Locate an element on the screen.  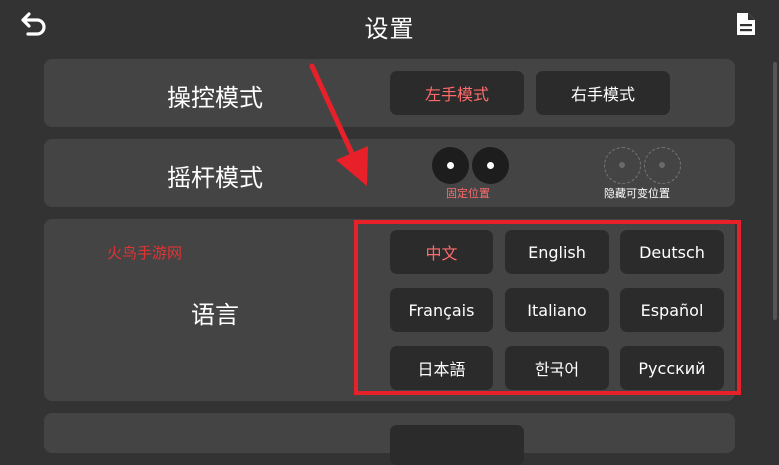
fixed-position-option: 固定位置 is located at coordinates (474, 175).